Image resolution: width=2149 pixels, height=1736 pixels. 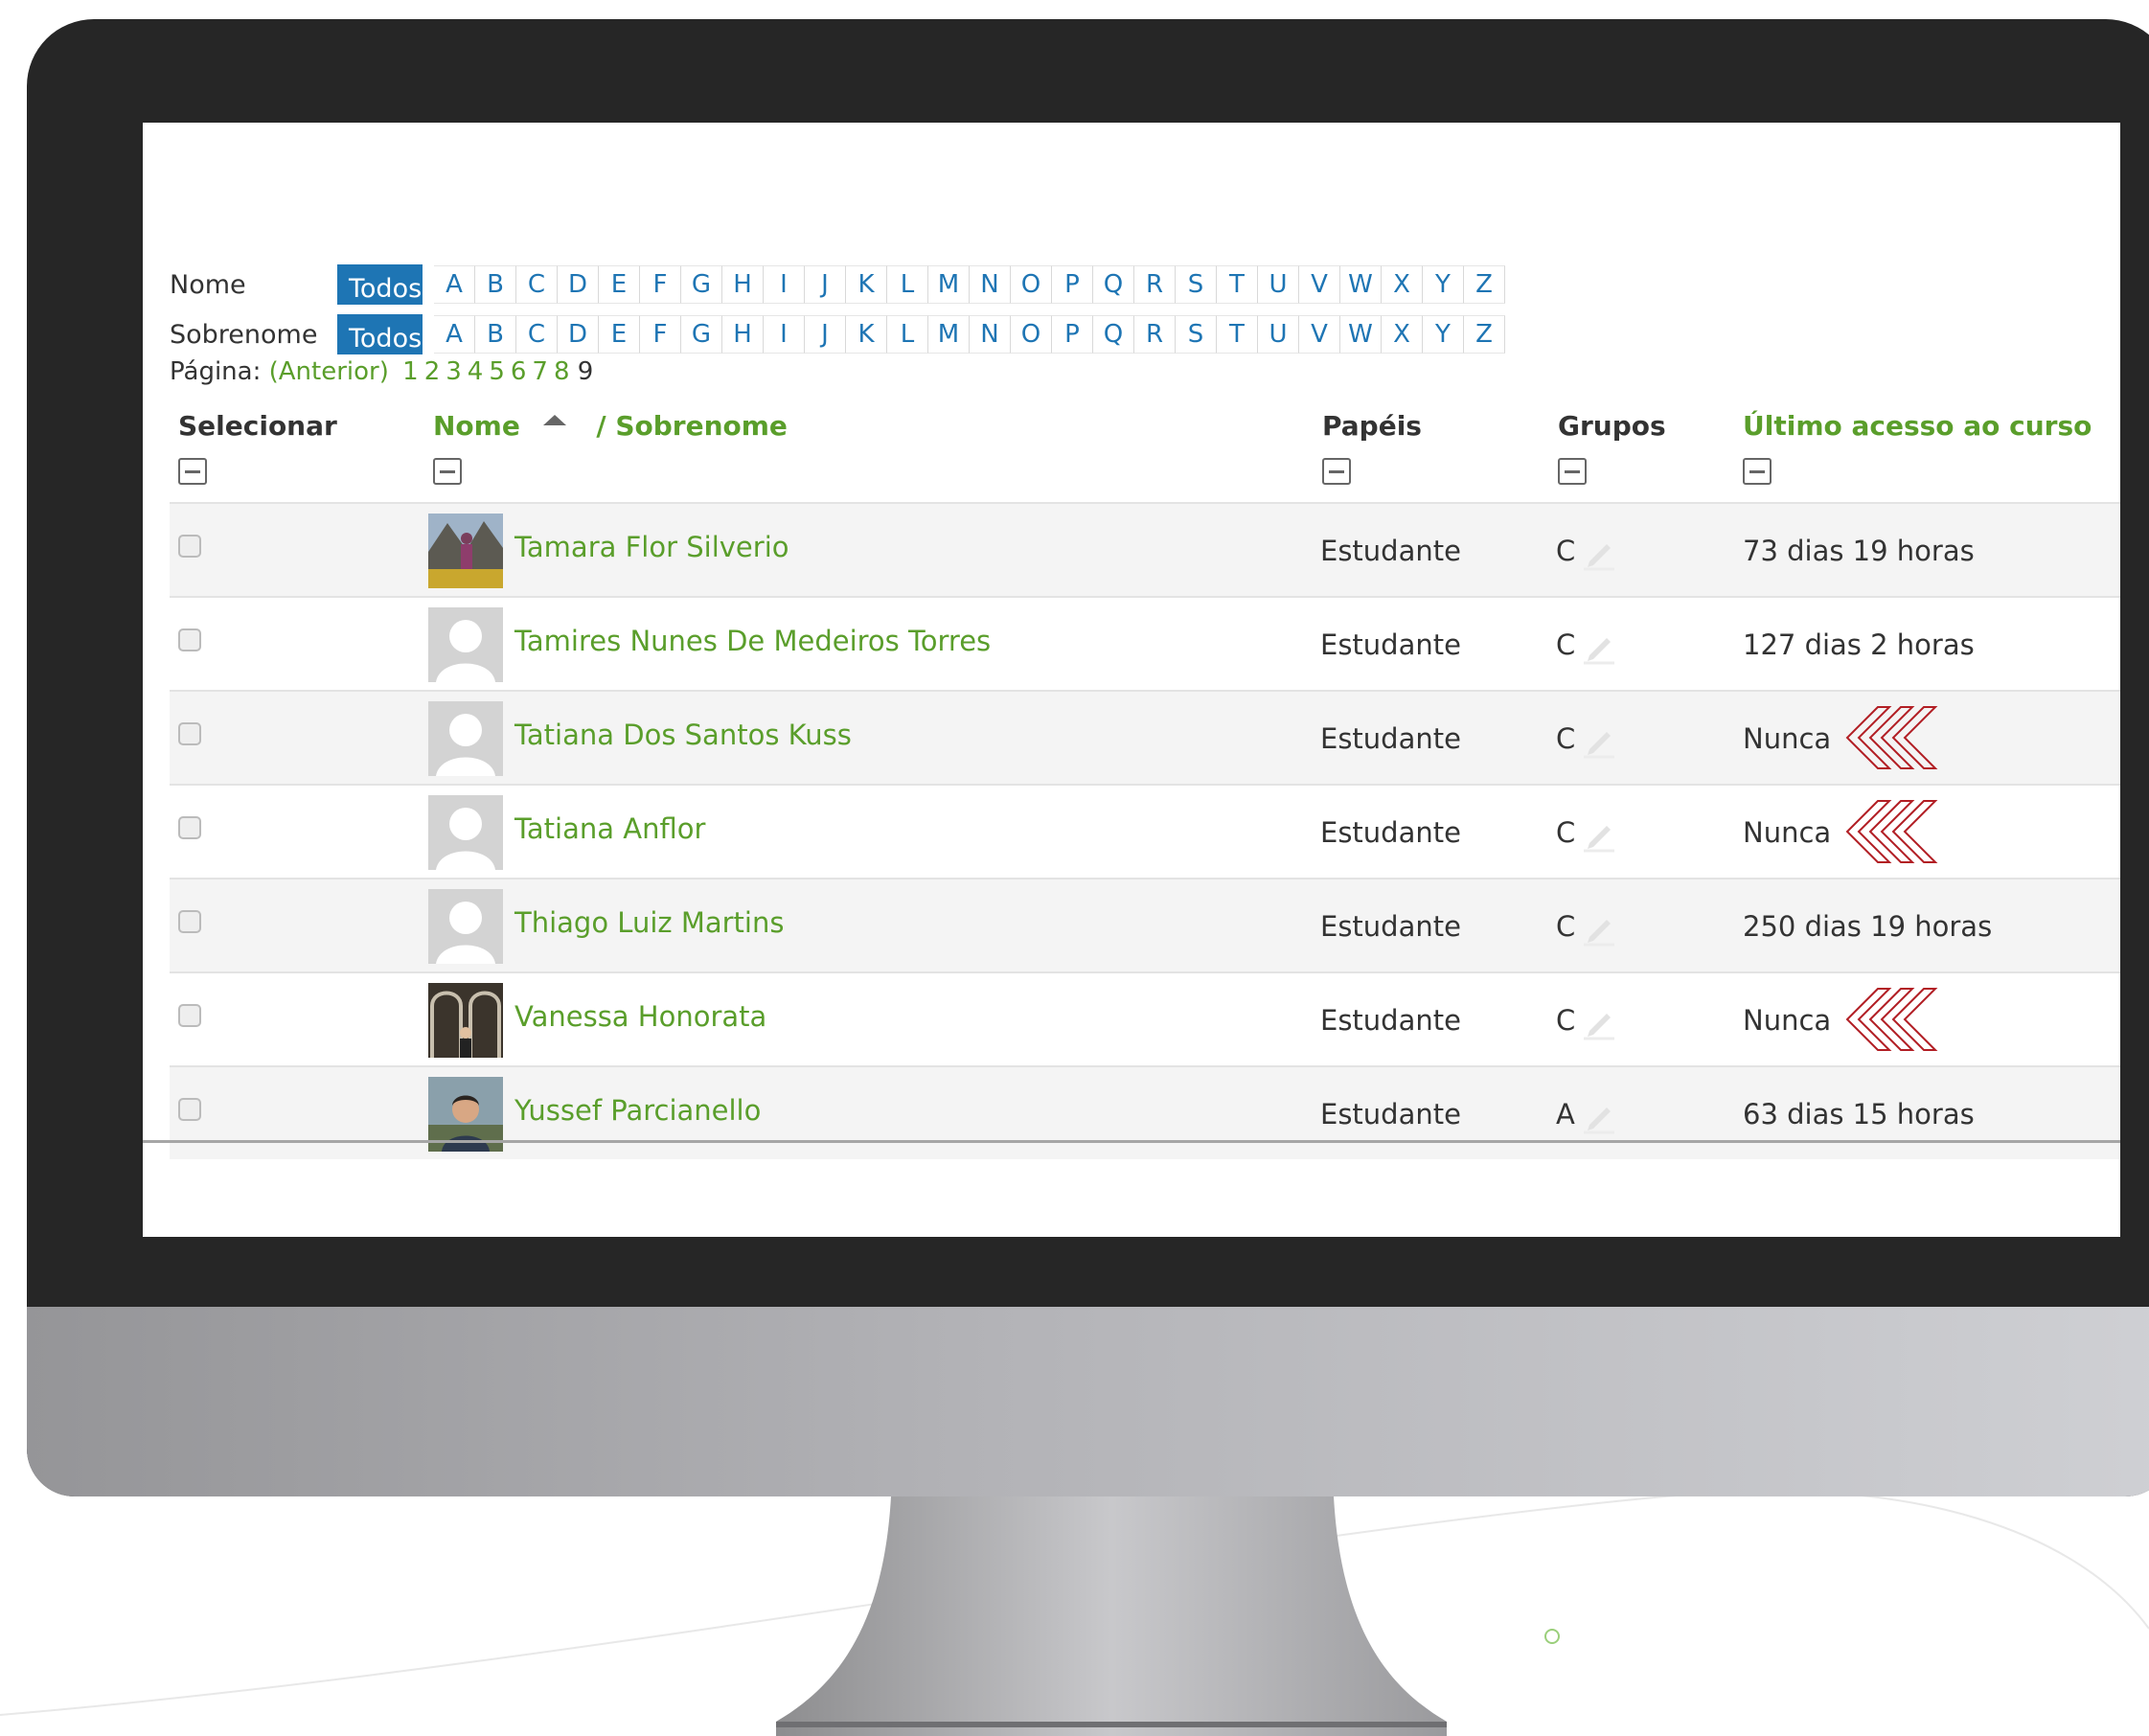 I want to click on first-name-letter-y: Y, so click(x=1443, y=284).